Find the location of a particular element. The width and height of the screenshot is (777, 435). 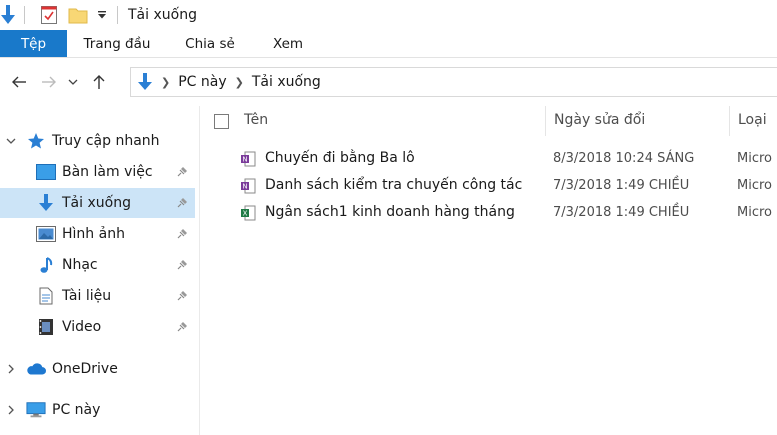

breadcrumb-this-pc: PC này is located at coordinates (202, 82).